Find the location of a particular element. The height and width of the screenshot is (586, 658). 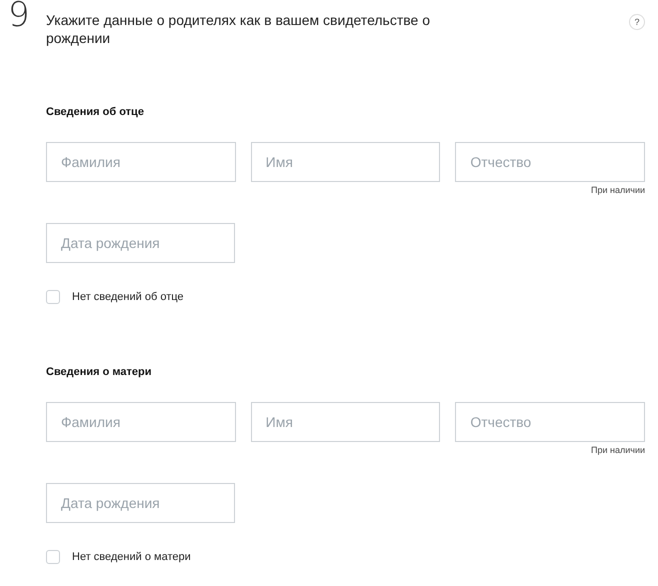

section-heading: Сведения о матери is located at coordinates (99, 372).